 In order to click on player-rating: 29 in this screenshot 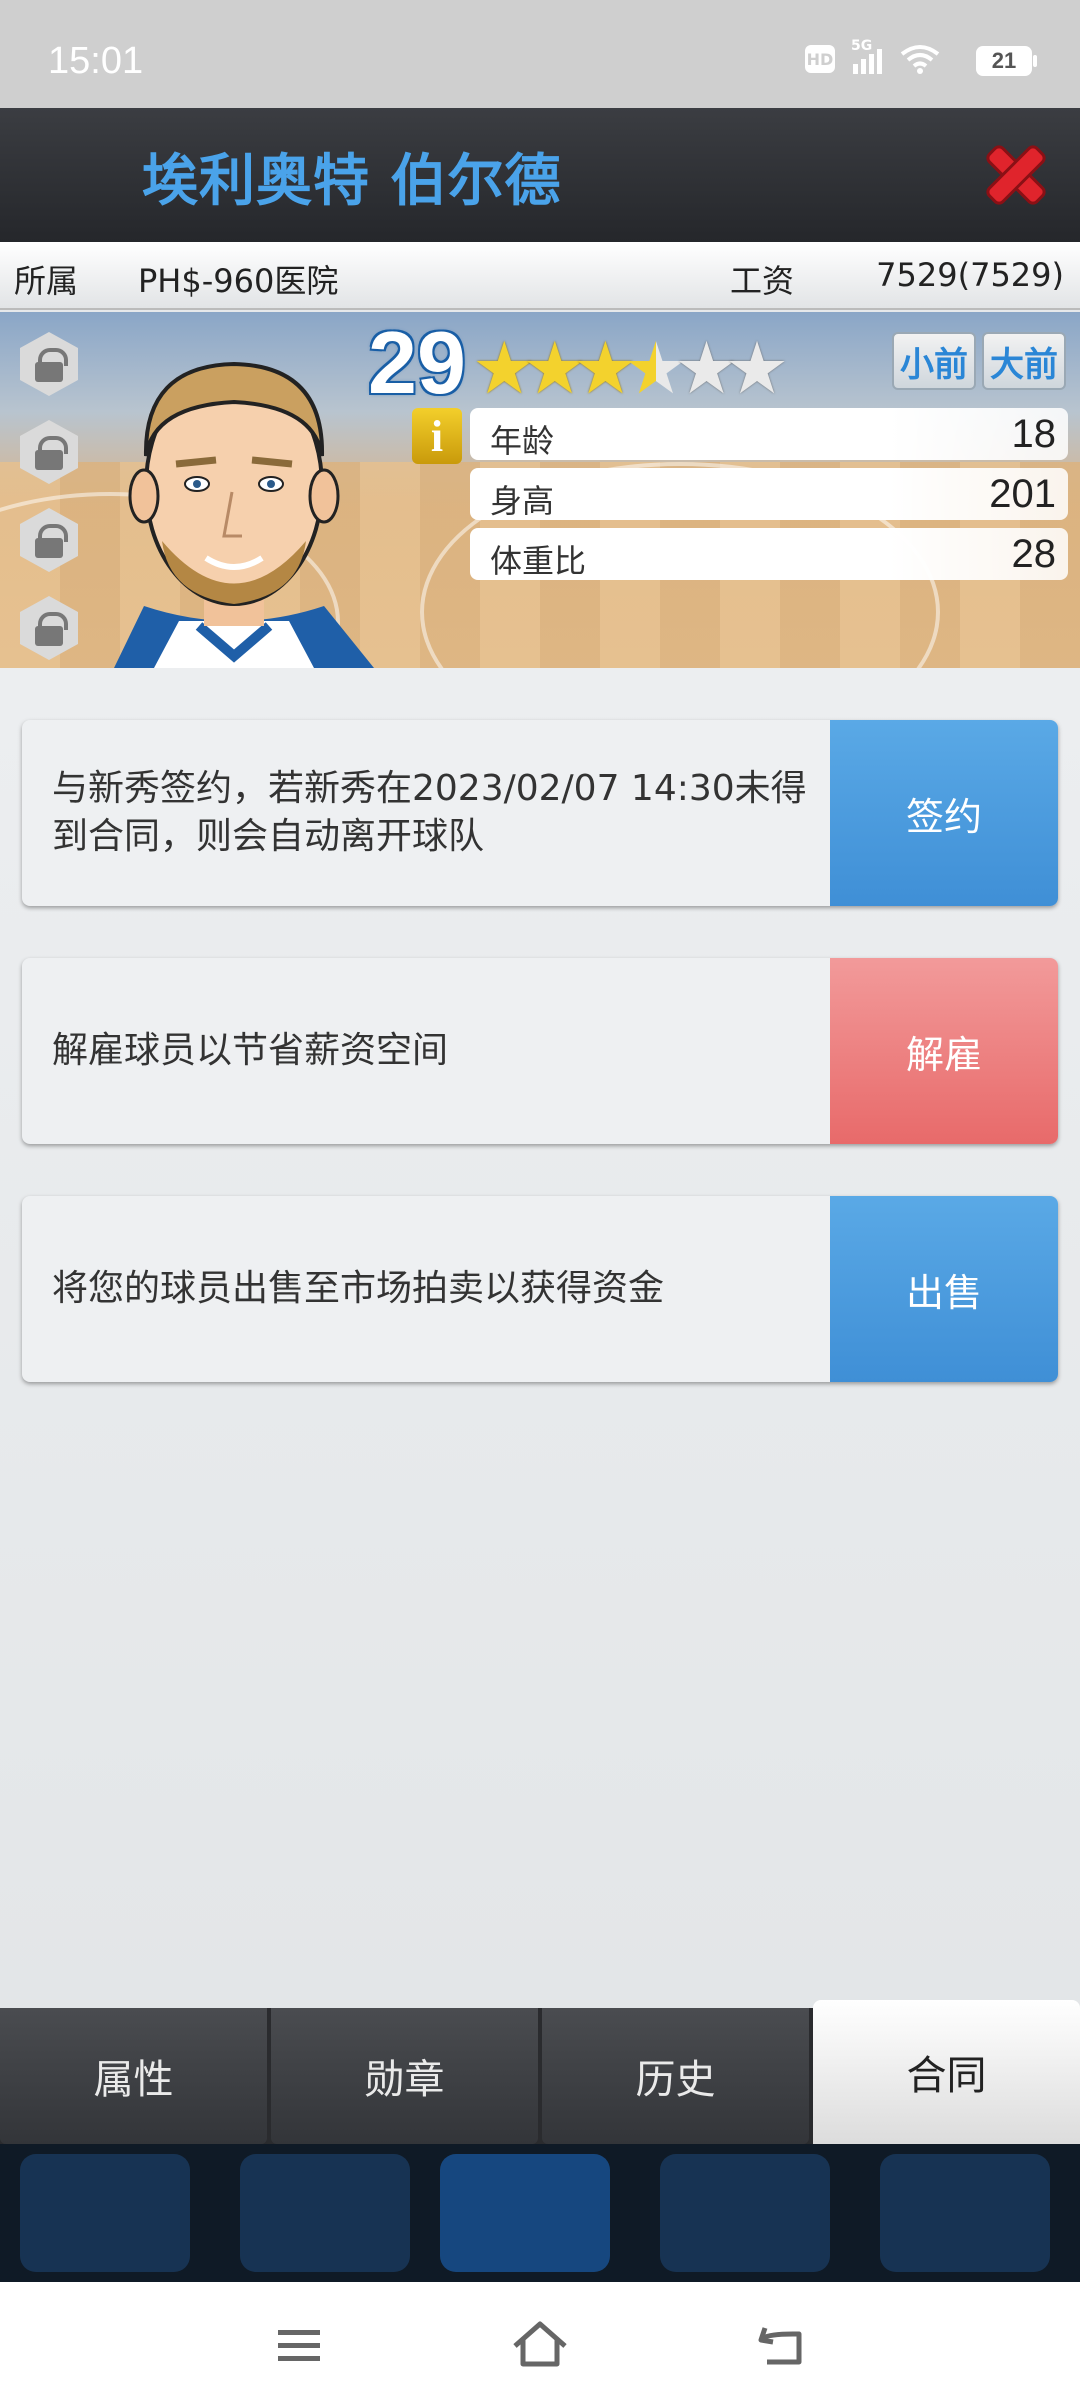, I will do `click(417, 362)`.